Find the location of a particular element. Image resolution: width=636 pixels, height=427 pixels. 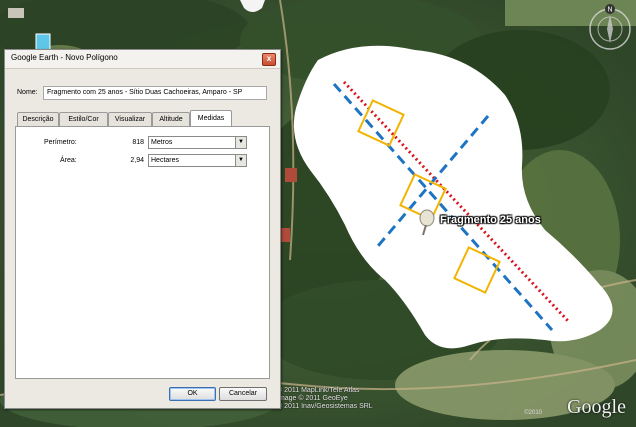

close-button: x is located at coordinates (269, 59).